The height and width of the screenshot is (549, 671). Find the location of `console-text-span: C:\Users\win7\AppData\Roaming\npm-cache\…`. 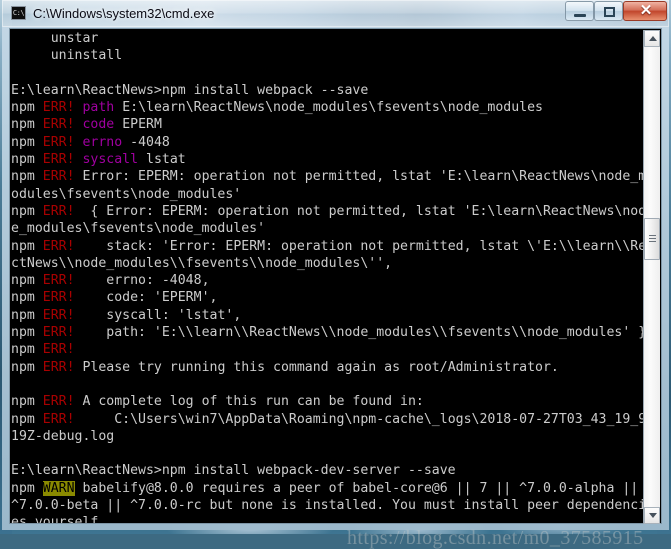

console-text-span: C:\Users\win7\AppData\Roaming\npm-cache\… is located at coordinates (359, 419).